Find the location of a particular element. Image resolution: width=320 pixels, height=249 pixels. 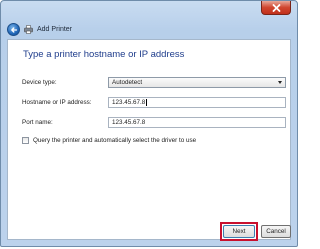

close-button is located at coordinates (276, 8).